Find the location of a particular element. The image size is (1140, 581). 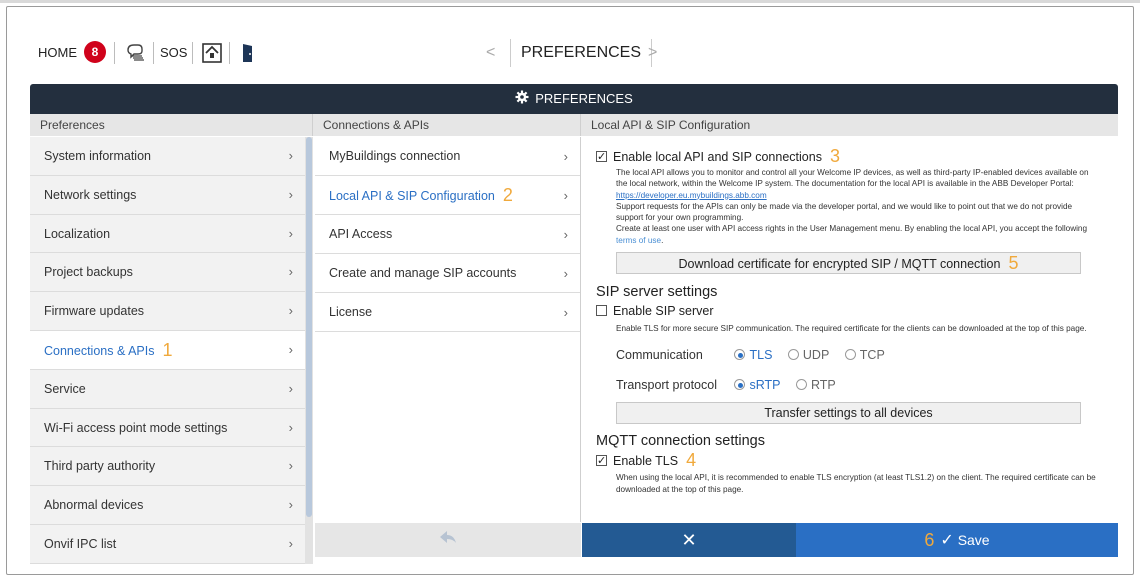

sidebar-item-label: Localization is located at coordinates (77, 233).